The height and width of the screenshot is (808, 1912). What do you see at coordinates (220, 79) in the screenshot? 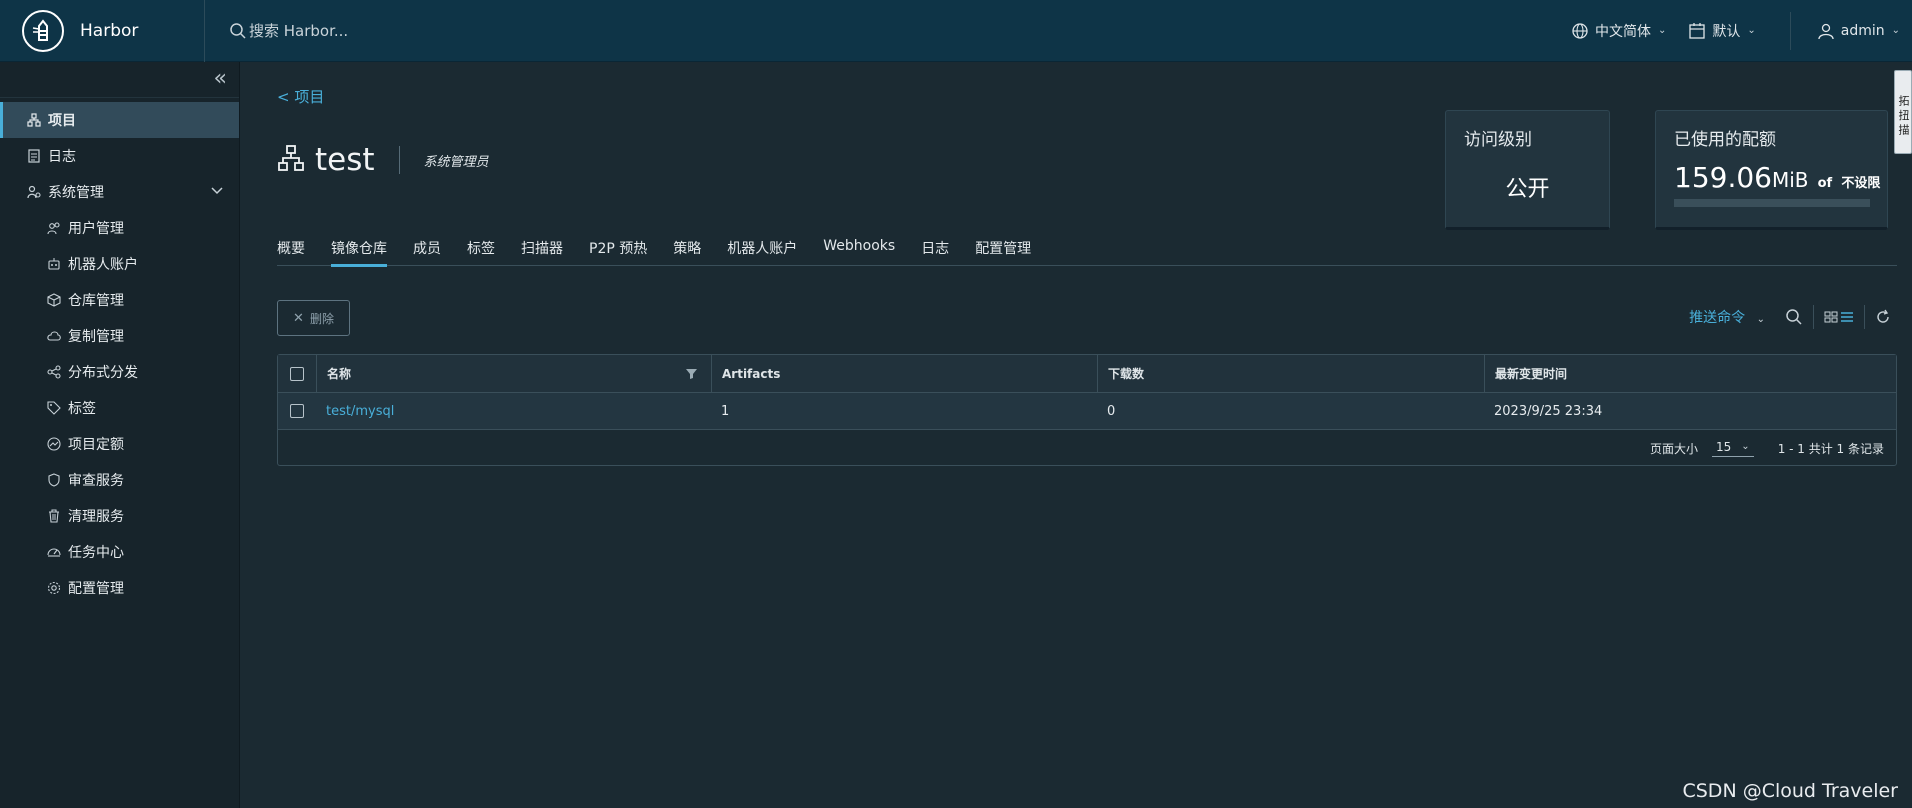
I see `collapse-sidebar-icon: «` at bounding box center [220, 79].